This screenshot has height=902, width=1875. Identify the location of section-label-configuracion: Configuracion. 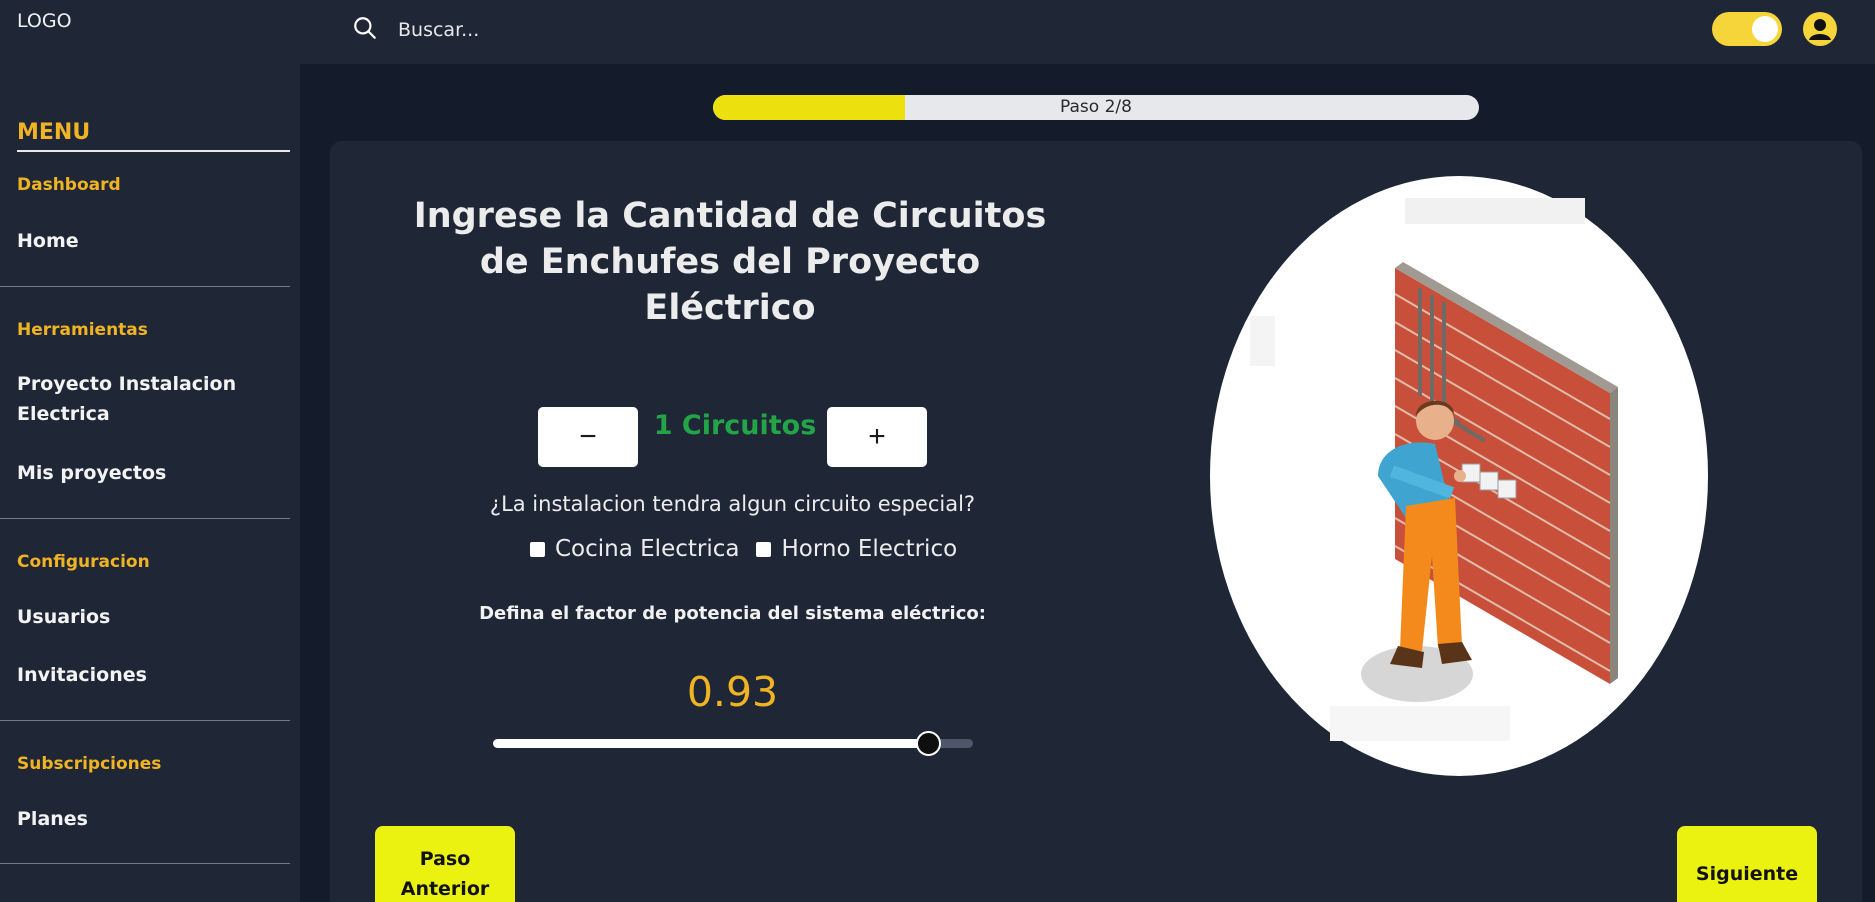
(83, 562).